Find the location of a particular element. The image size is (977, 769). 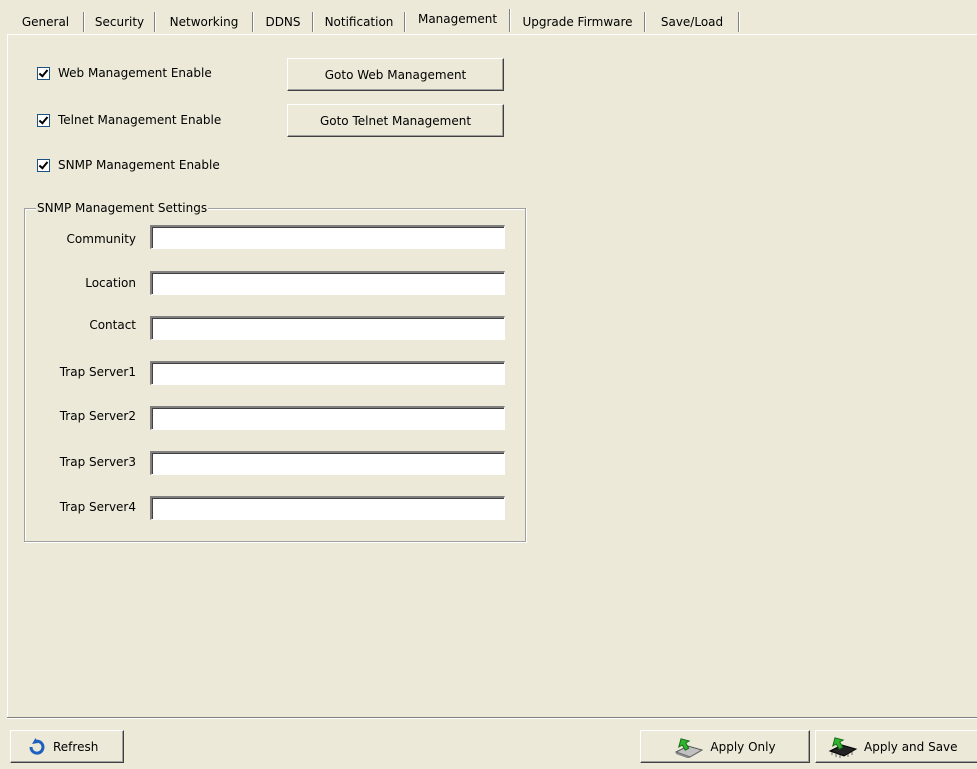

location-input is located at coordinates (327, 283).